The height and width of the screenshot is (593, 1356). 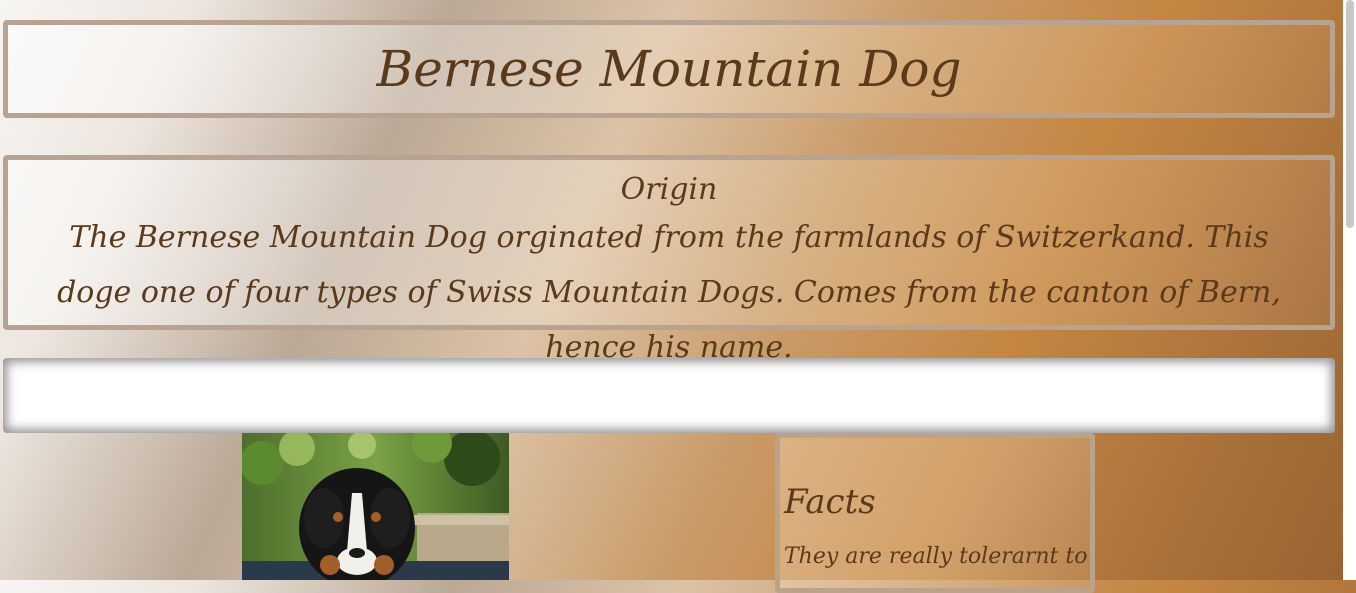 What do you see at coordinates (669, 395) in the screenshot?
I see `navigation-bar` at bounding box center [669, 395].